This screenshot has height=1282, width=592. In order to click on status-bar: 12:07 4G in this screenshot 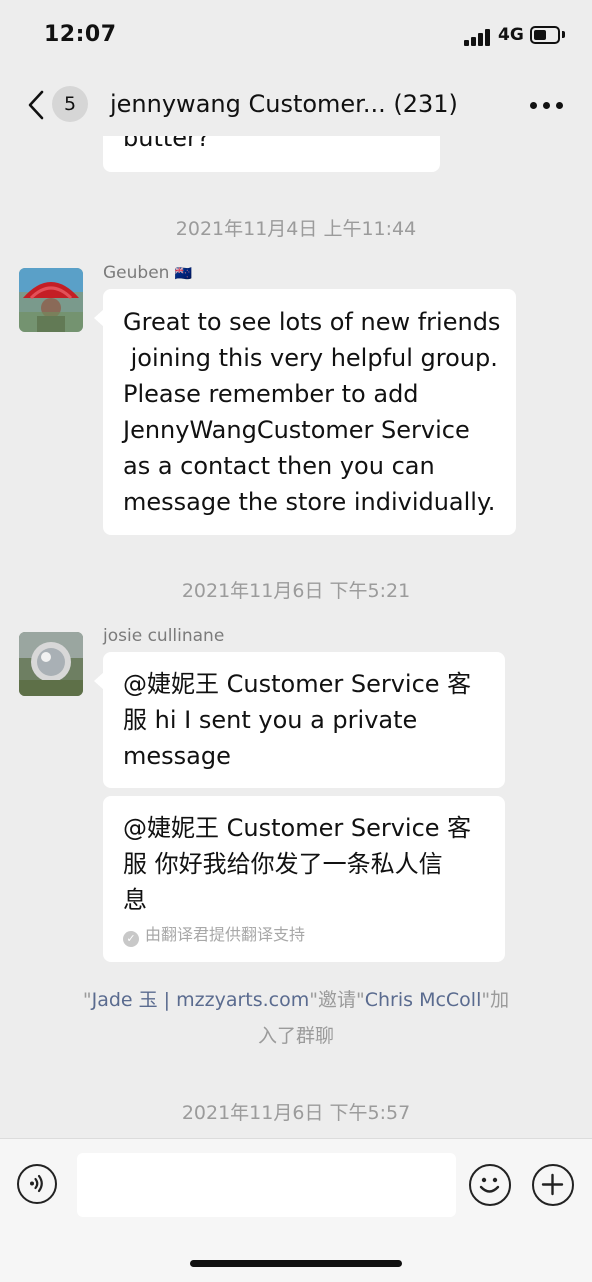, I will do `click(296, 37)`.